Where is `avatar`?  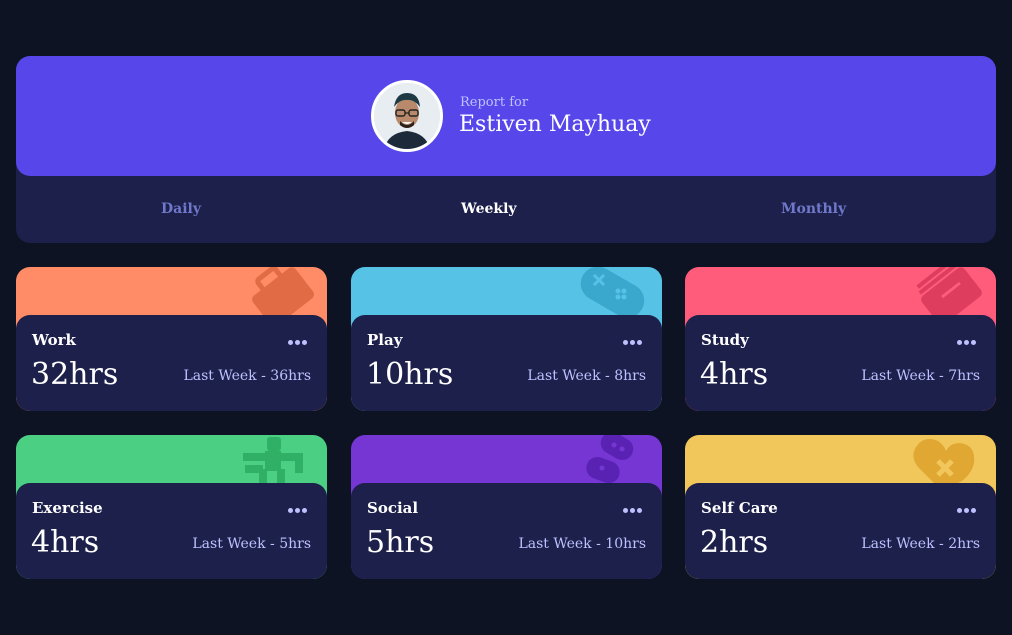
avatar is located at coordinates (407, 116).